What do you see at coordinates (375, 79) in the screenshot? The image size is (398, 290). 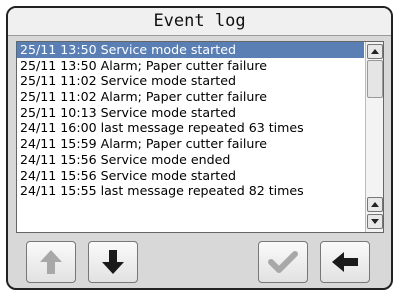 I see `scrollbar-thumb` at bounding box center [375, 79].